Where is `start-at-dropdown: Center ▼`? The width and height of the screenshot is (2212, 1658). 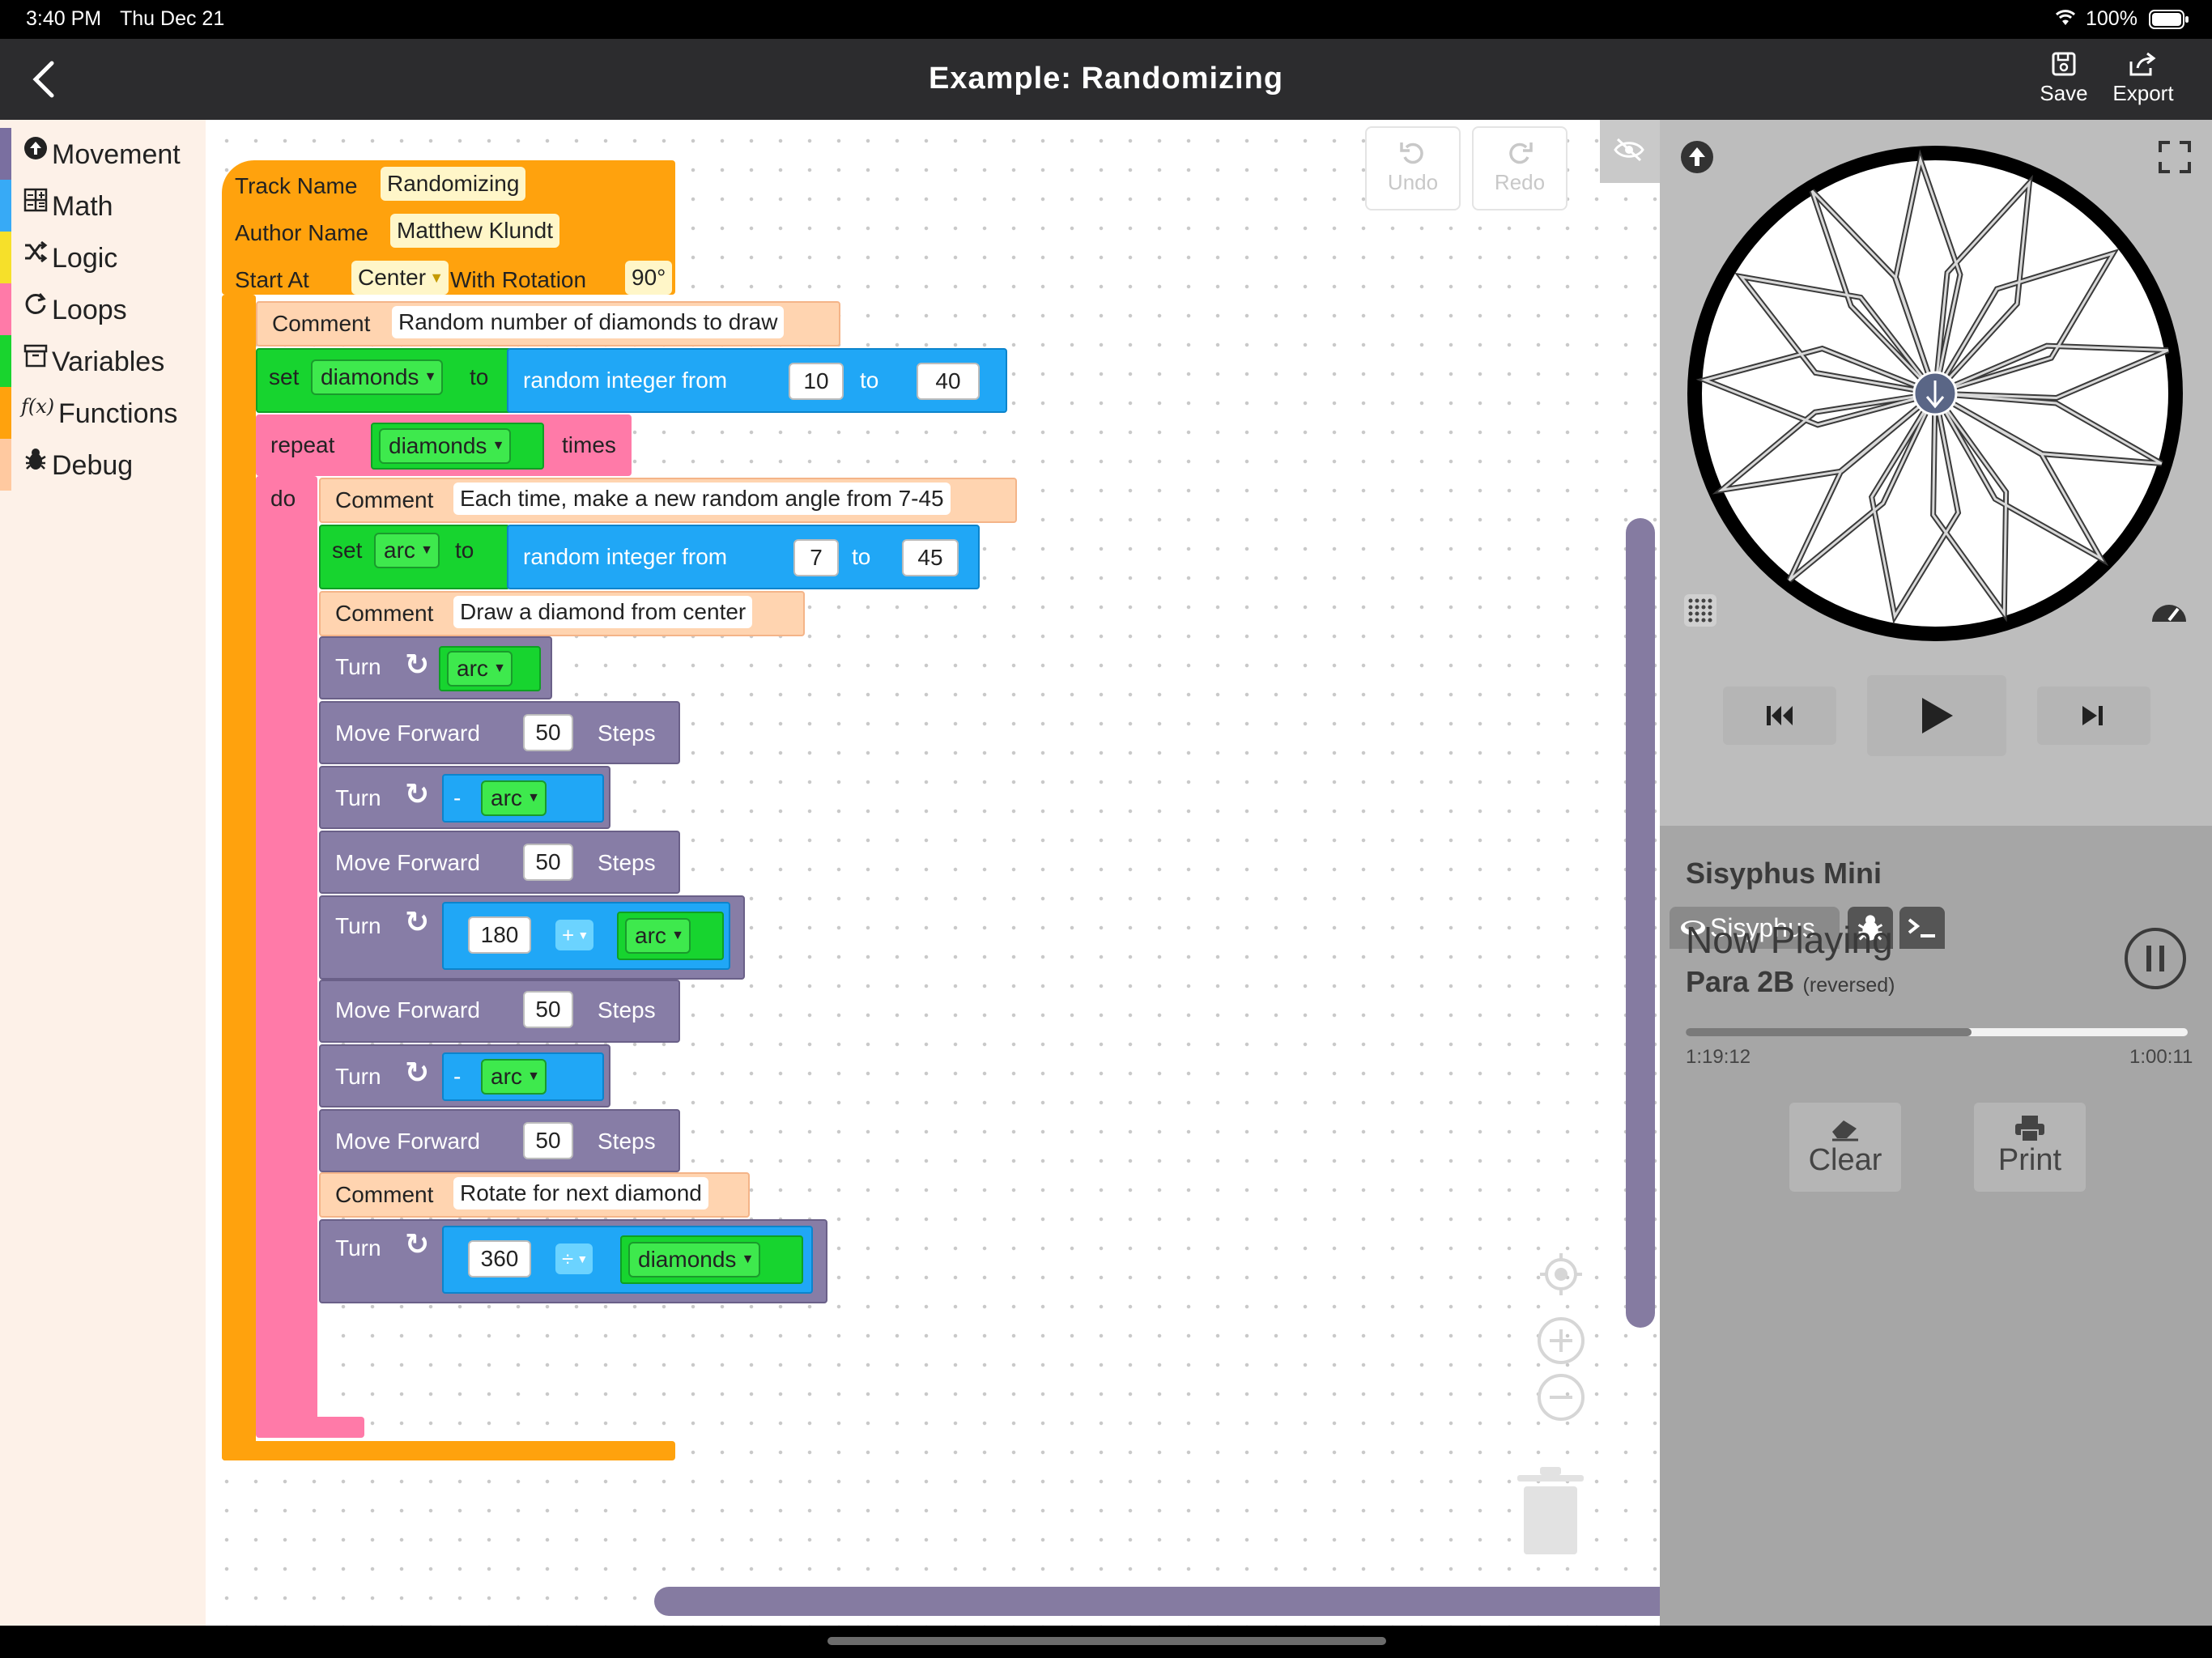
start-at-dropdown: Center ▼ is located at coordinates (400, 278).